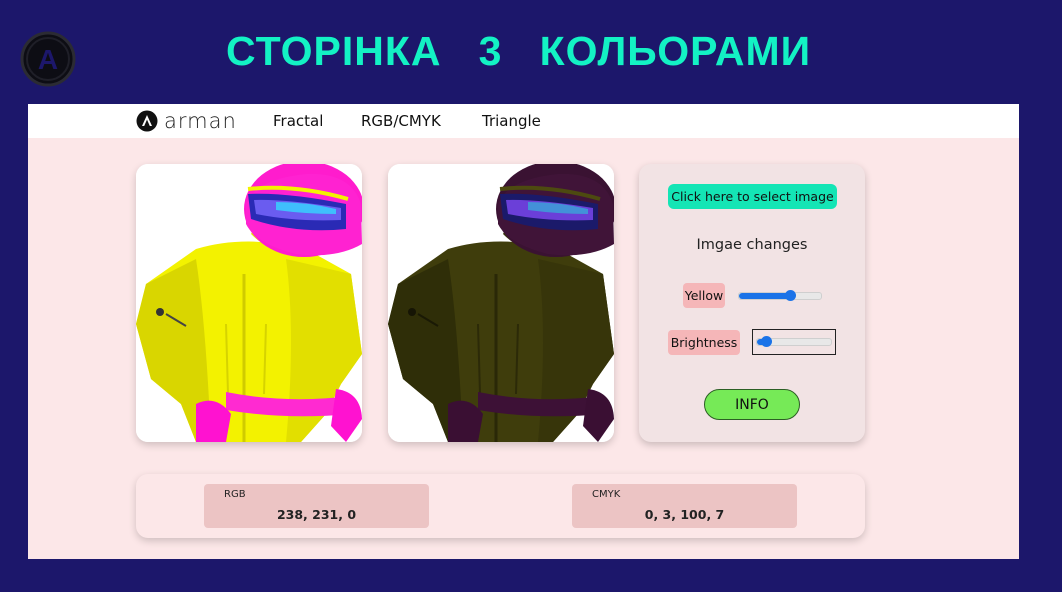 This screenshot has width=1062, height=592. I want to click on arman-logo-icon, so click(147, 121).